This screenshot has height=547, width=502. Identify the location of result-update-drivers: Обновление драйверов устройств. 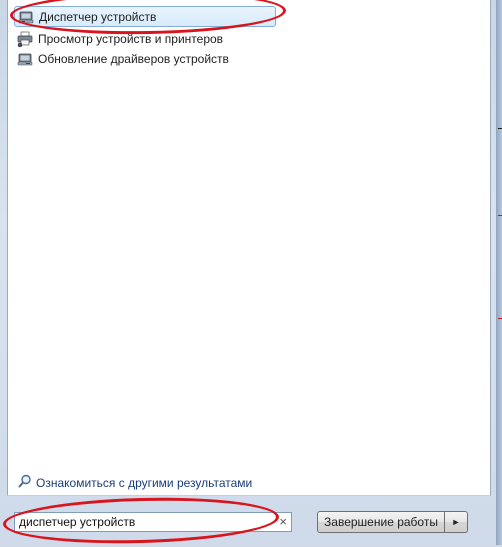
(121, 58).